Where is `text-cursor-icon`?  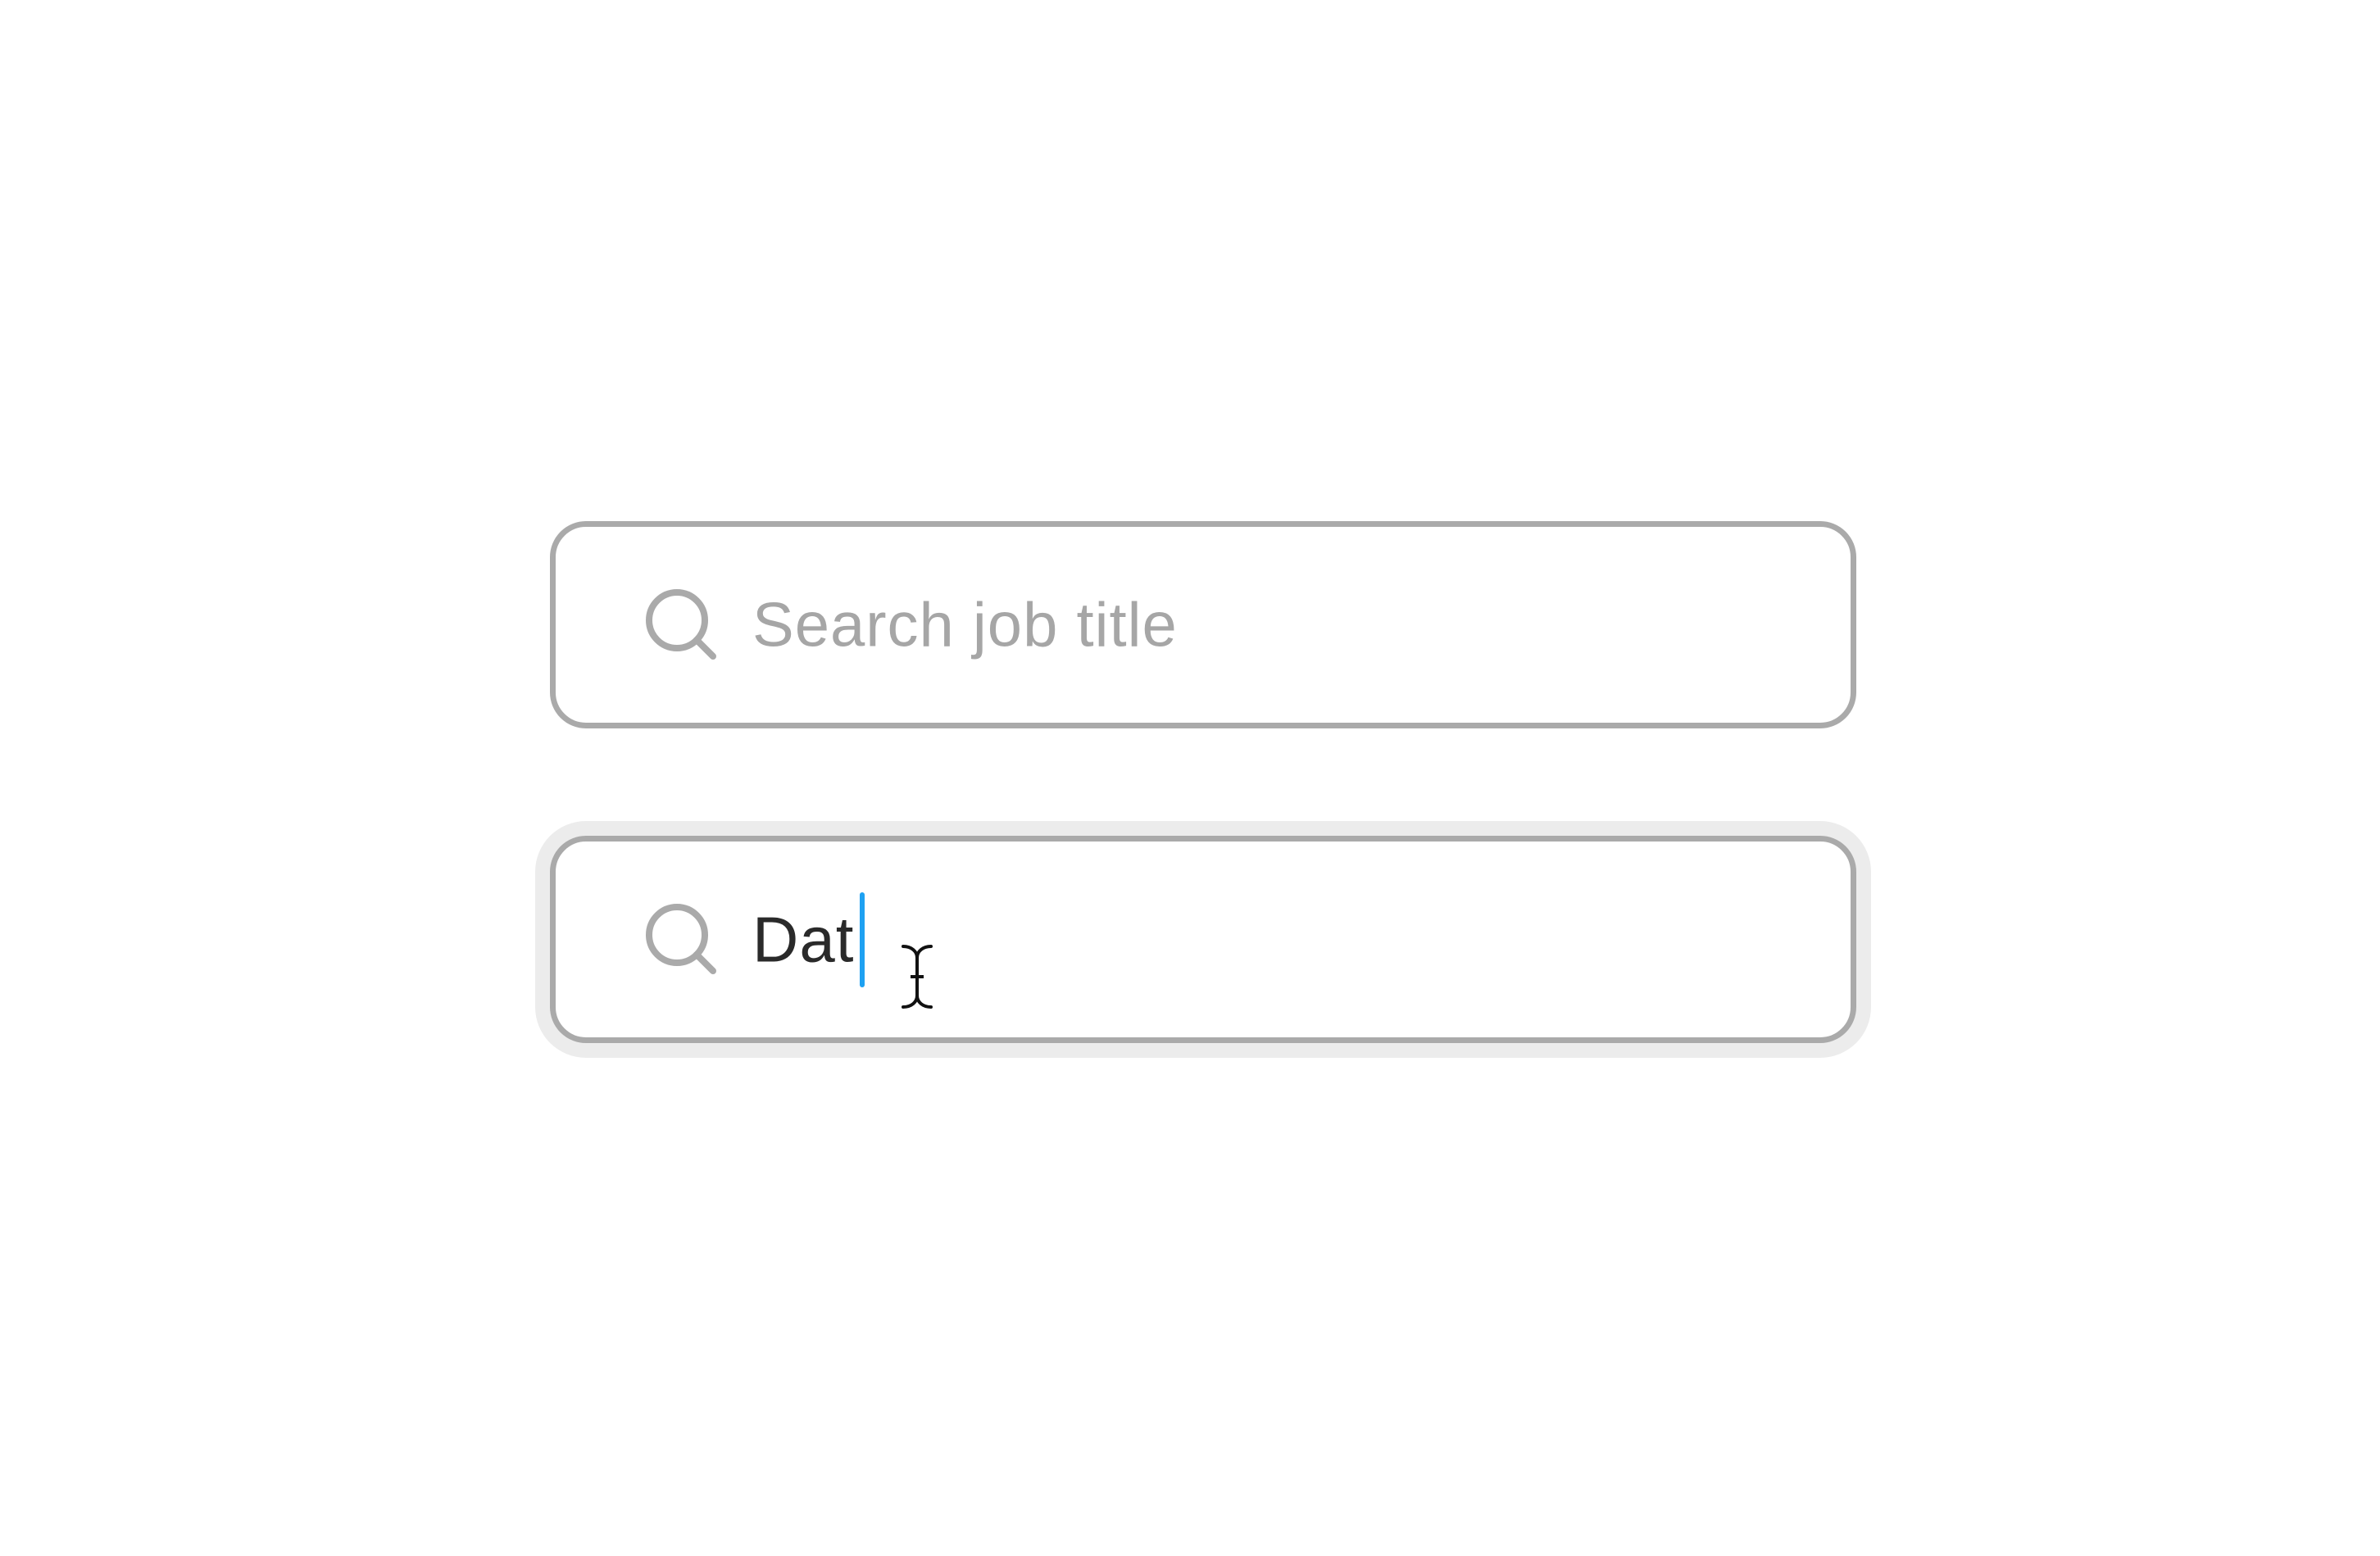
text-cursor-icon is located at coordinates (917, 977).